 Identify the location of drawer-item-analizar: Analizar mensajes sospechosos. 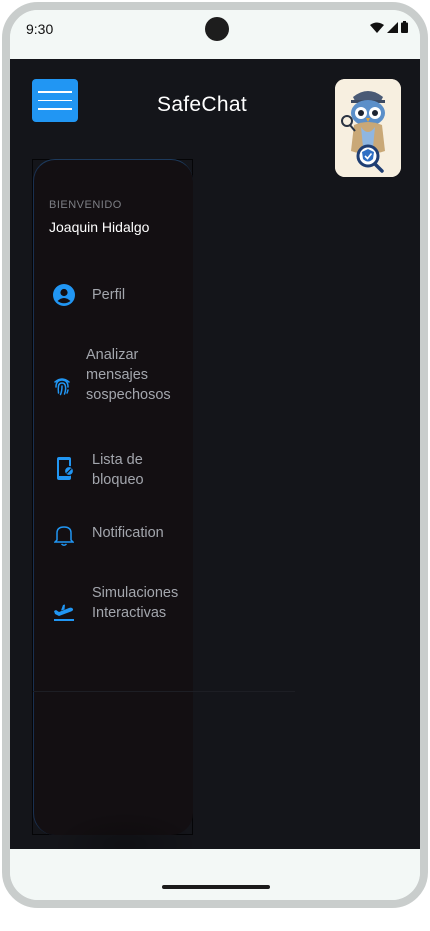
(114, 385).